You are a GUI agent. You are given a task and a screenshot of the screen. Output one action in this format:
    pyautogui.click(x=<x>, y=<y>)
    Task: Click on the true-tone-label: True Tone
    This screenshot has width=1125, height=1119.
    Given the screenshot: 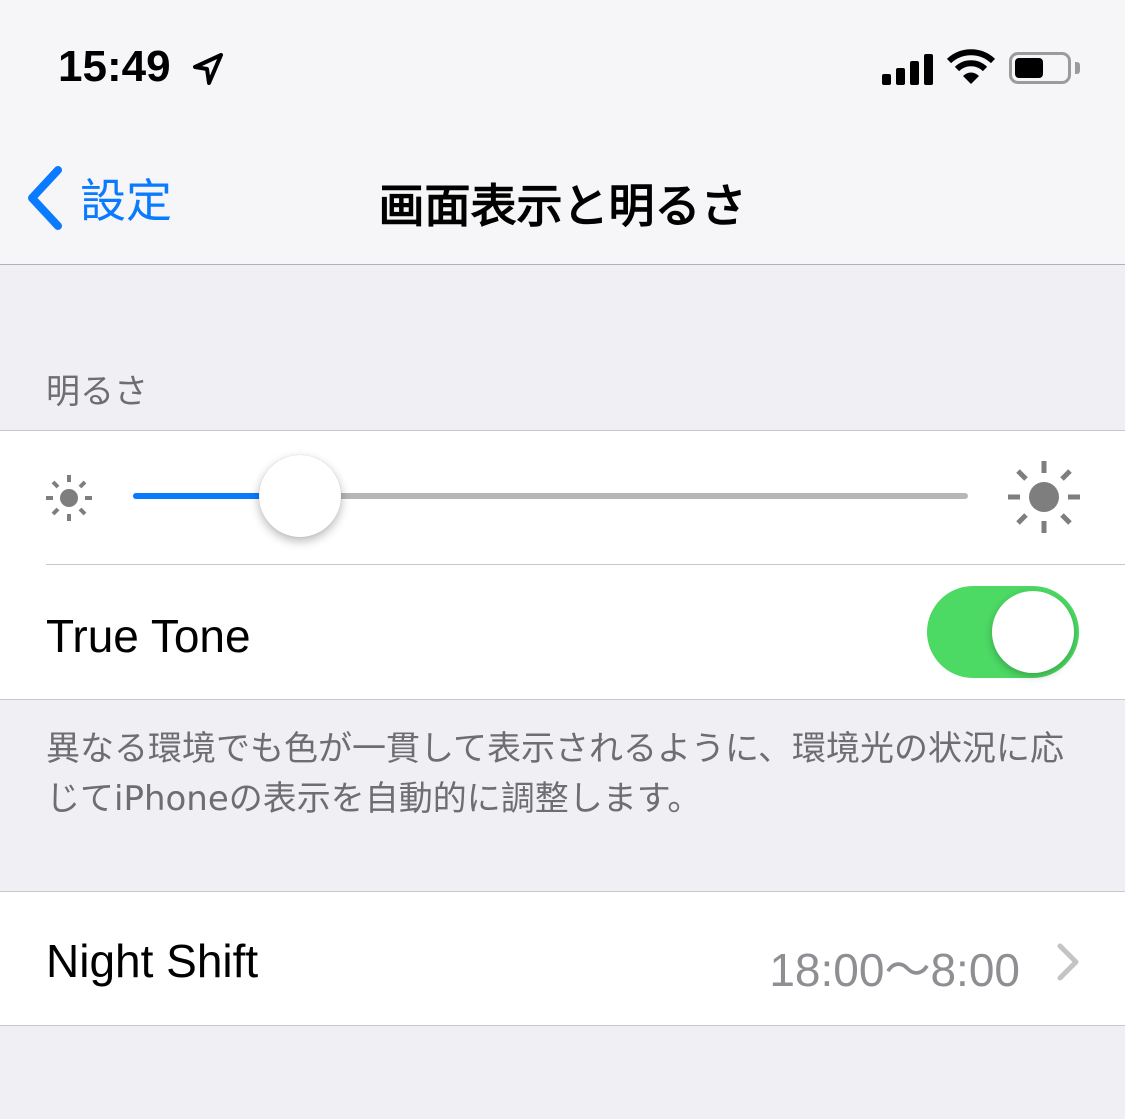 What is the action you would take?
    pyautogui.click(x=148, y=636)
    